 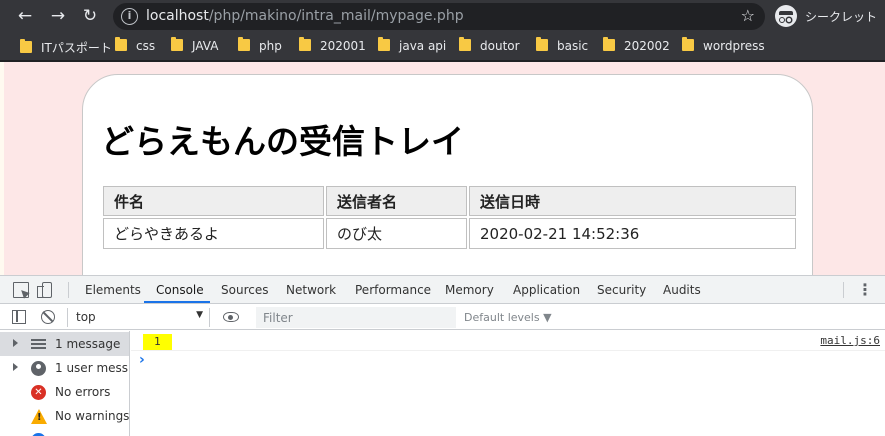 What do you see at coordinates (546, 290) in the screenshot?
I see `tab-application: Application` at bounding box center [546, 290].